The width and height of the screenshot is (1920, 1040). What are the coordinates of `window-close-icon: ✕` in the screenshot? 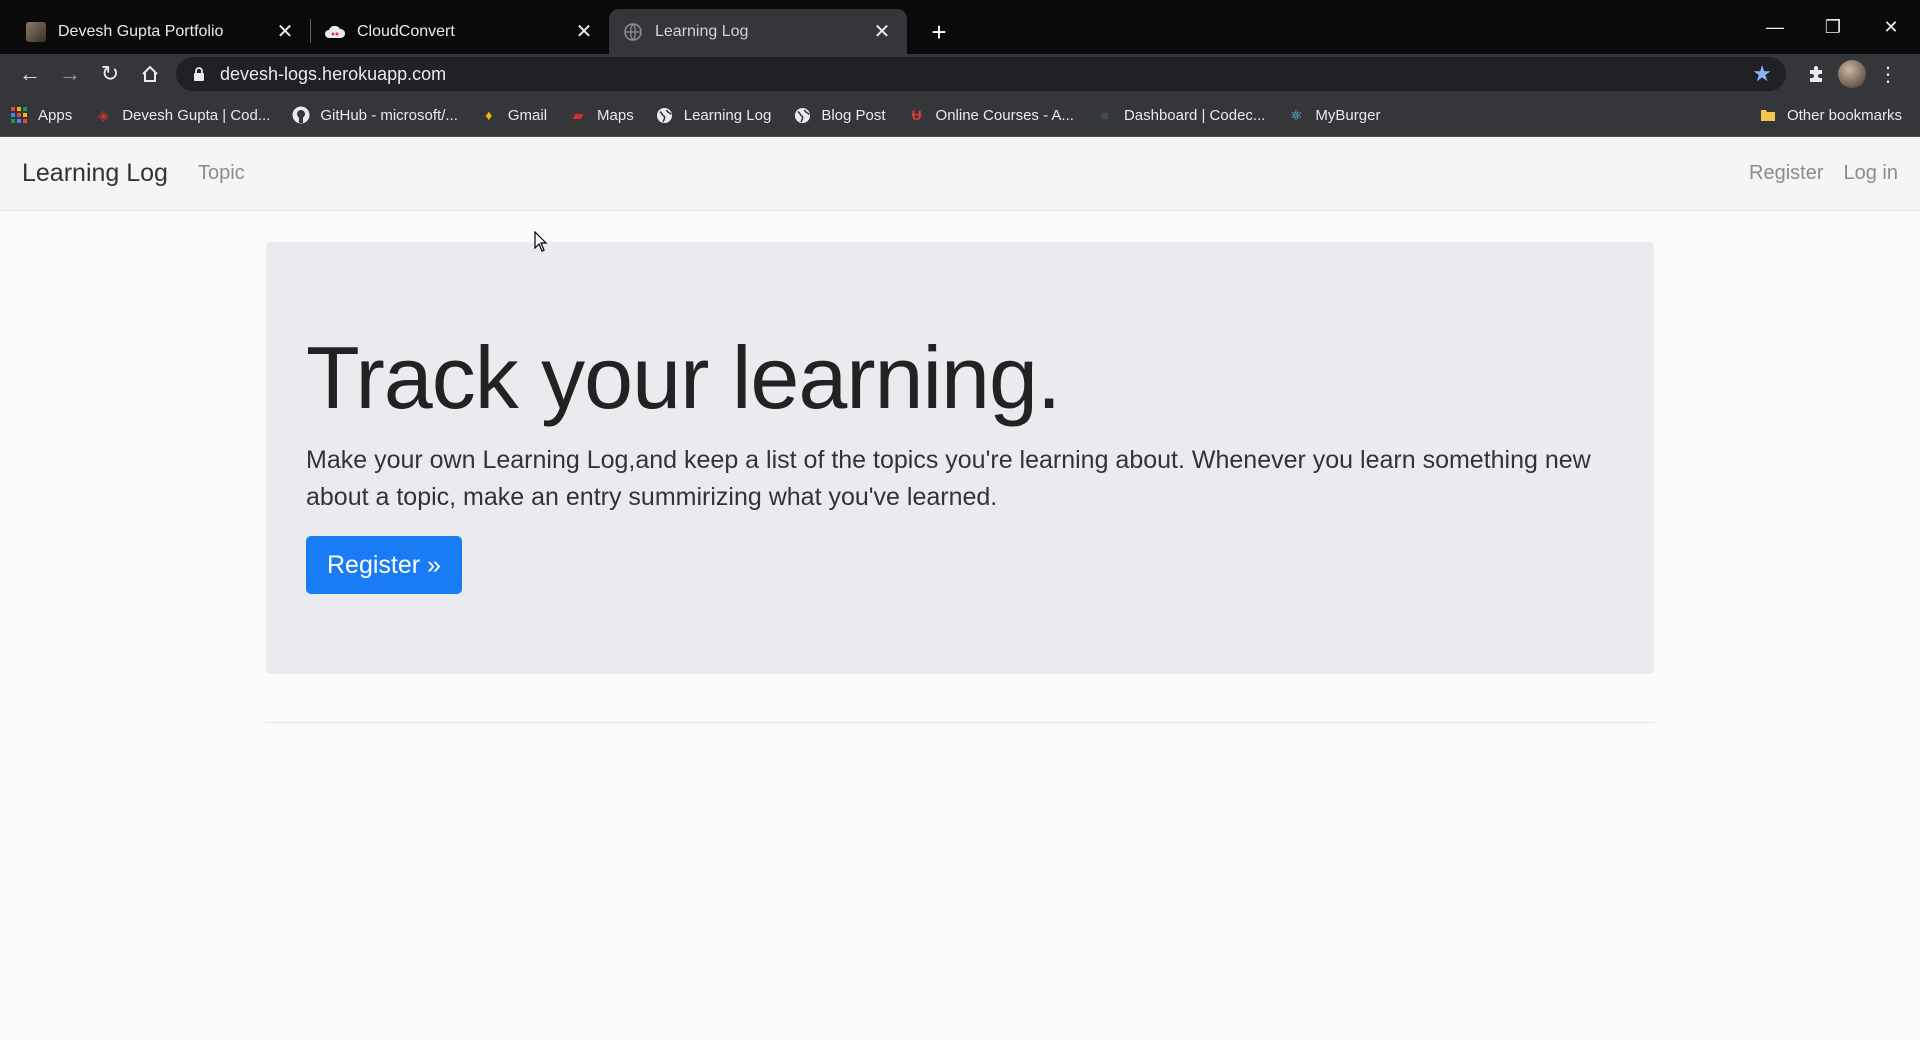 It's located at (1891, 27).